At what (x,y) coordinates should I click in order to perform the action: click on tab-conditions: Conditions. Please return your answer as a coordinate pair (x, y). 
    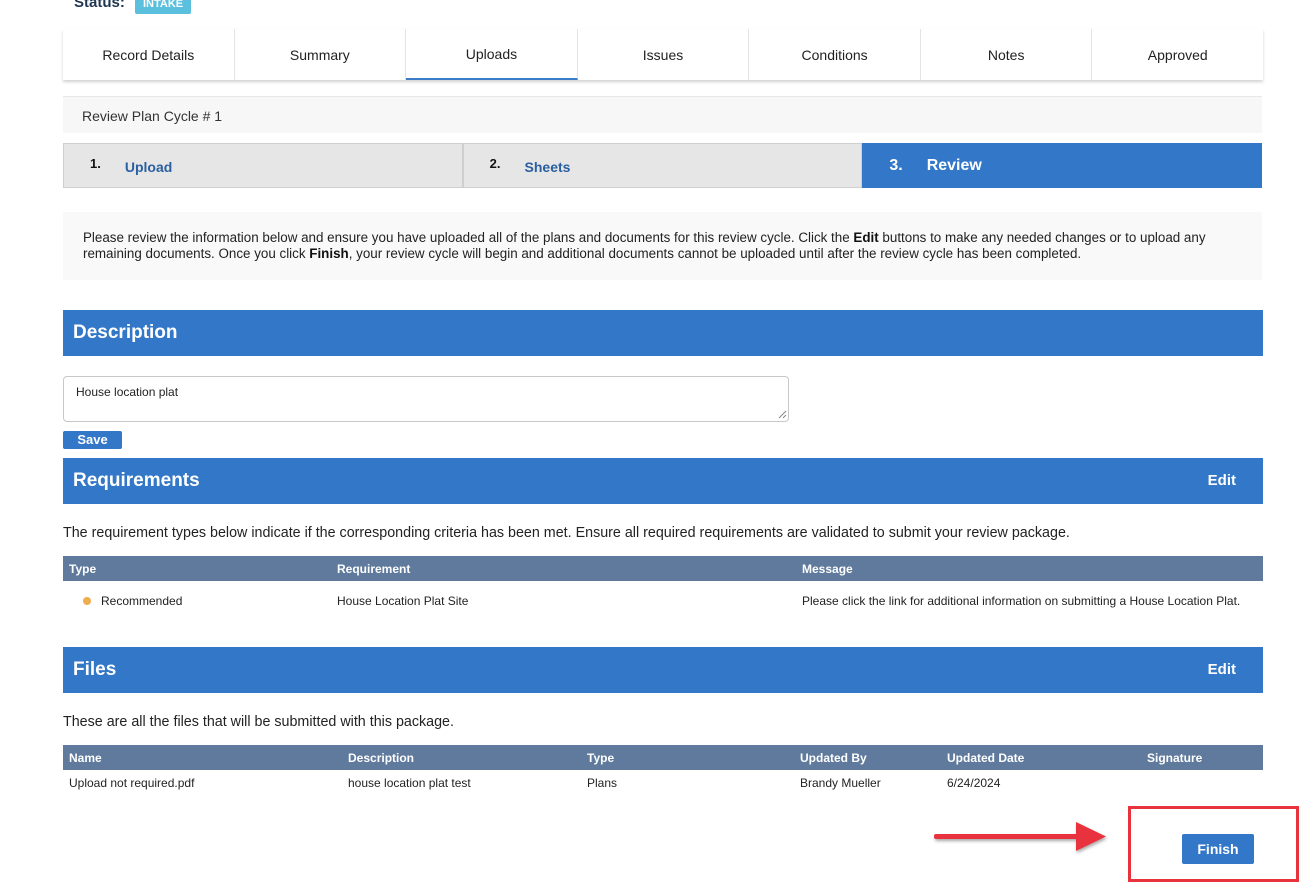
    Looking at the image, I should click on (835, 54).